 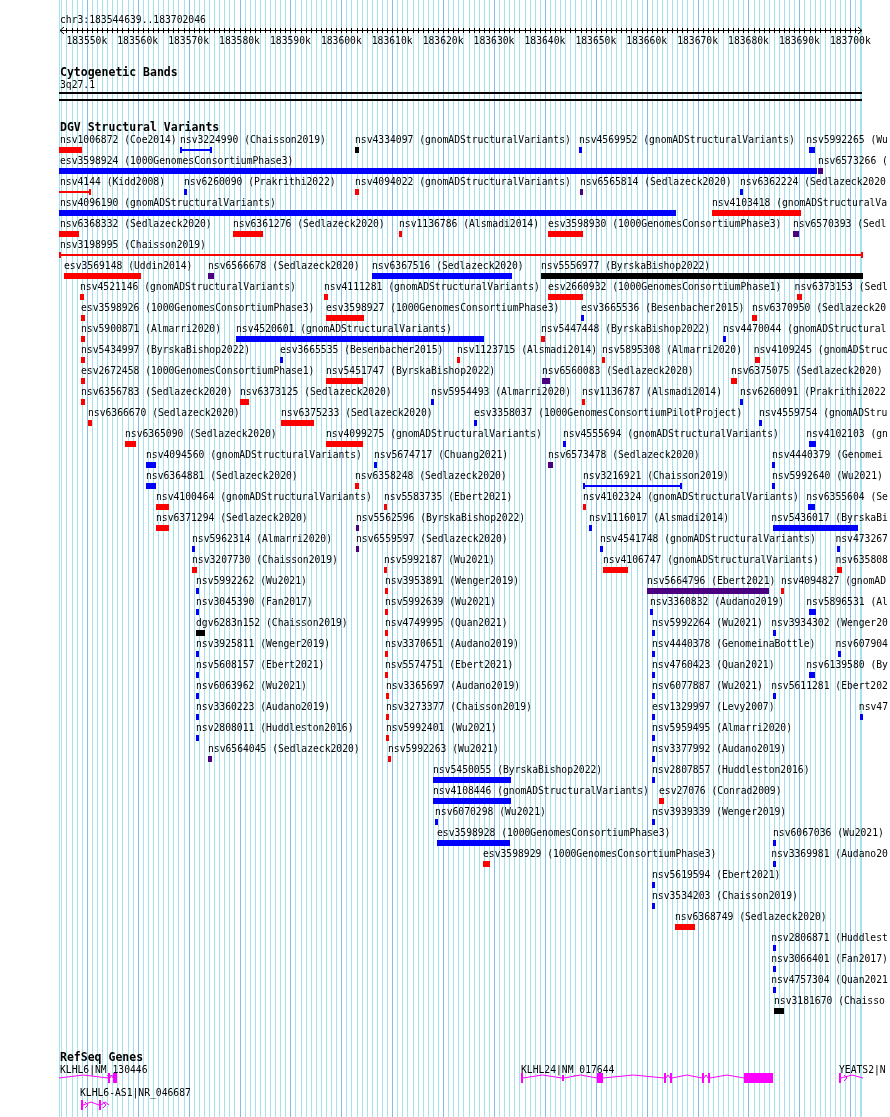 What do you see at coordinates (829, 623) in the screenshot?
I see `variant-label: nsv3934302 (Wenger20` at bounding box center [829, 623].